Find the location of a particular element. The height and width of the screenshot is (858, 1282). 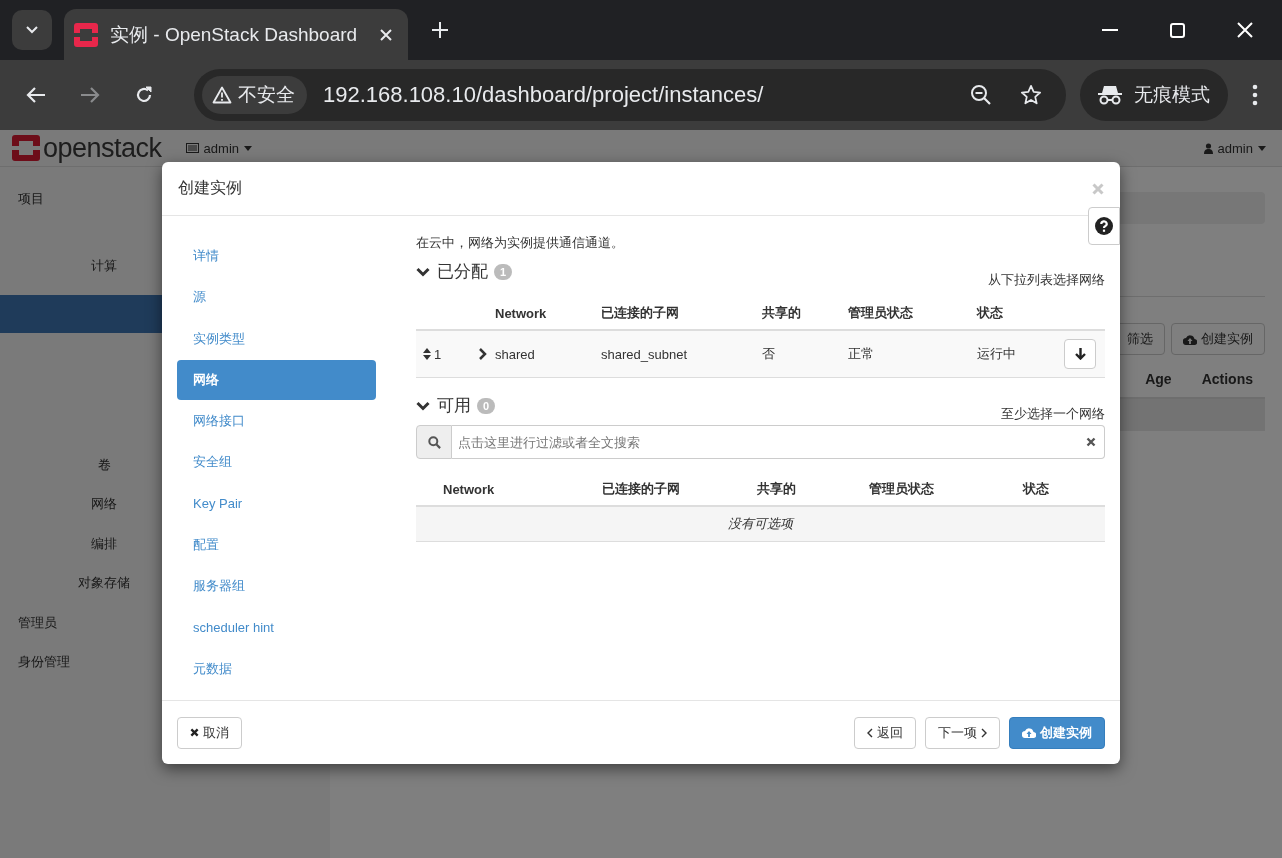

maximize-icon is located at coordinates (1177, 30).